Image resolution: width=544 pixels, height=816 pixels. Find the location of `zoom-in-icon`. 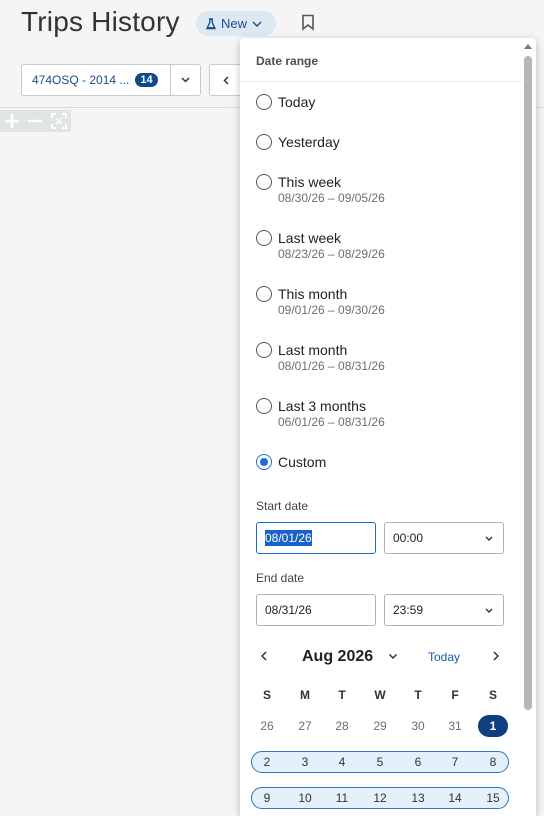

zoom-in-icon is located at coordinates (12, 121).